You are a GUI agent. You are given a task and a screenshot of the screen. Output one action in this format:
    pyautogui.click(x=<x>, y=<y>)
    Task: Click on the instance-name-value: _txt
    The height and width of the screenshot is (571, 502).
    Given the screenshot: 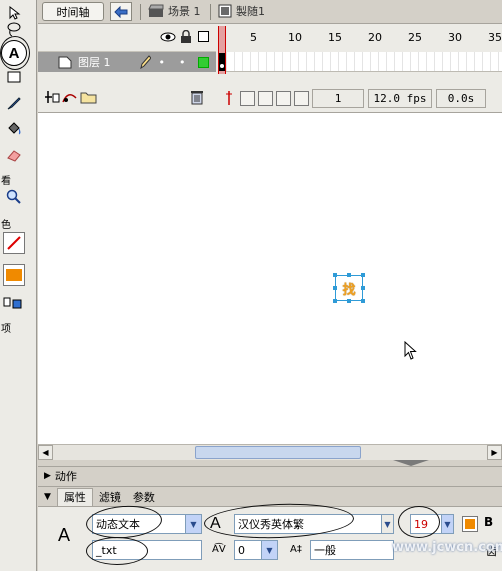 What is the action you would take?
    pyautogui.click(x=106, y=550)
    